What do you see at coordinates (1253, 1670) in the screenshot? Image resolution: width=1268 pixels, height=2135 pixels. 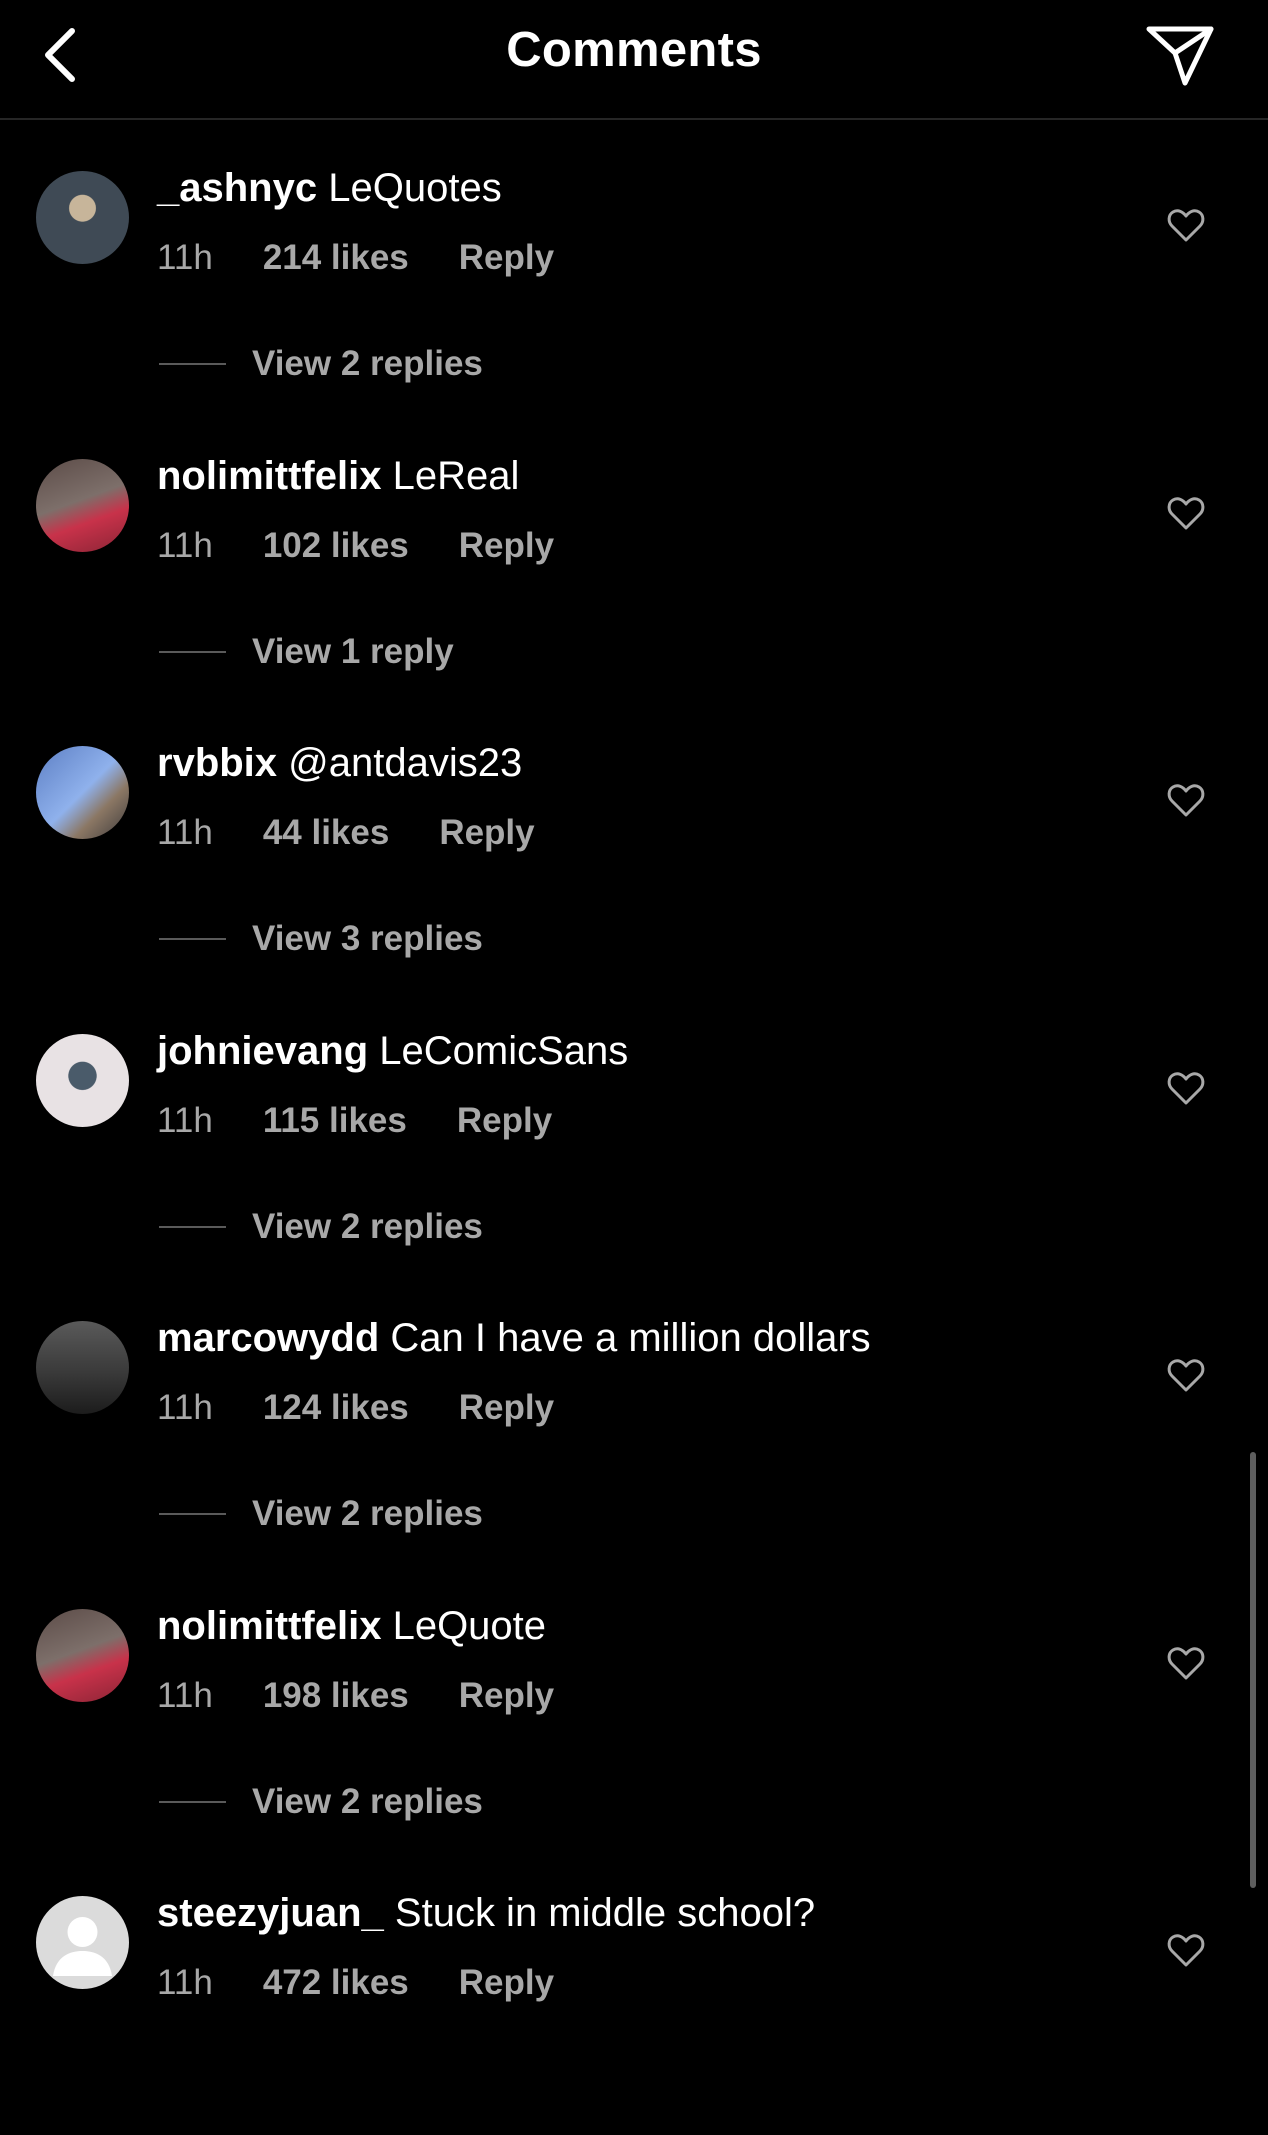 I see `scrollbar` at bounding box center [1253, 1670].